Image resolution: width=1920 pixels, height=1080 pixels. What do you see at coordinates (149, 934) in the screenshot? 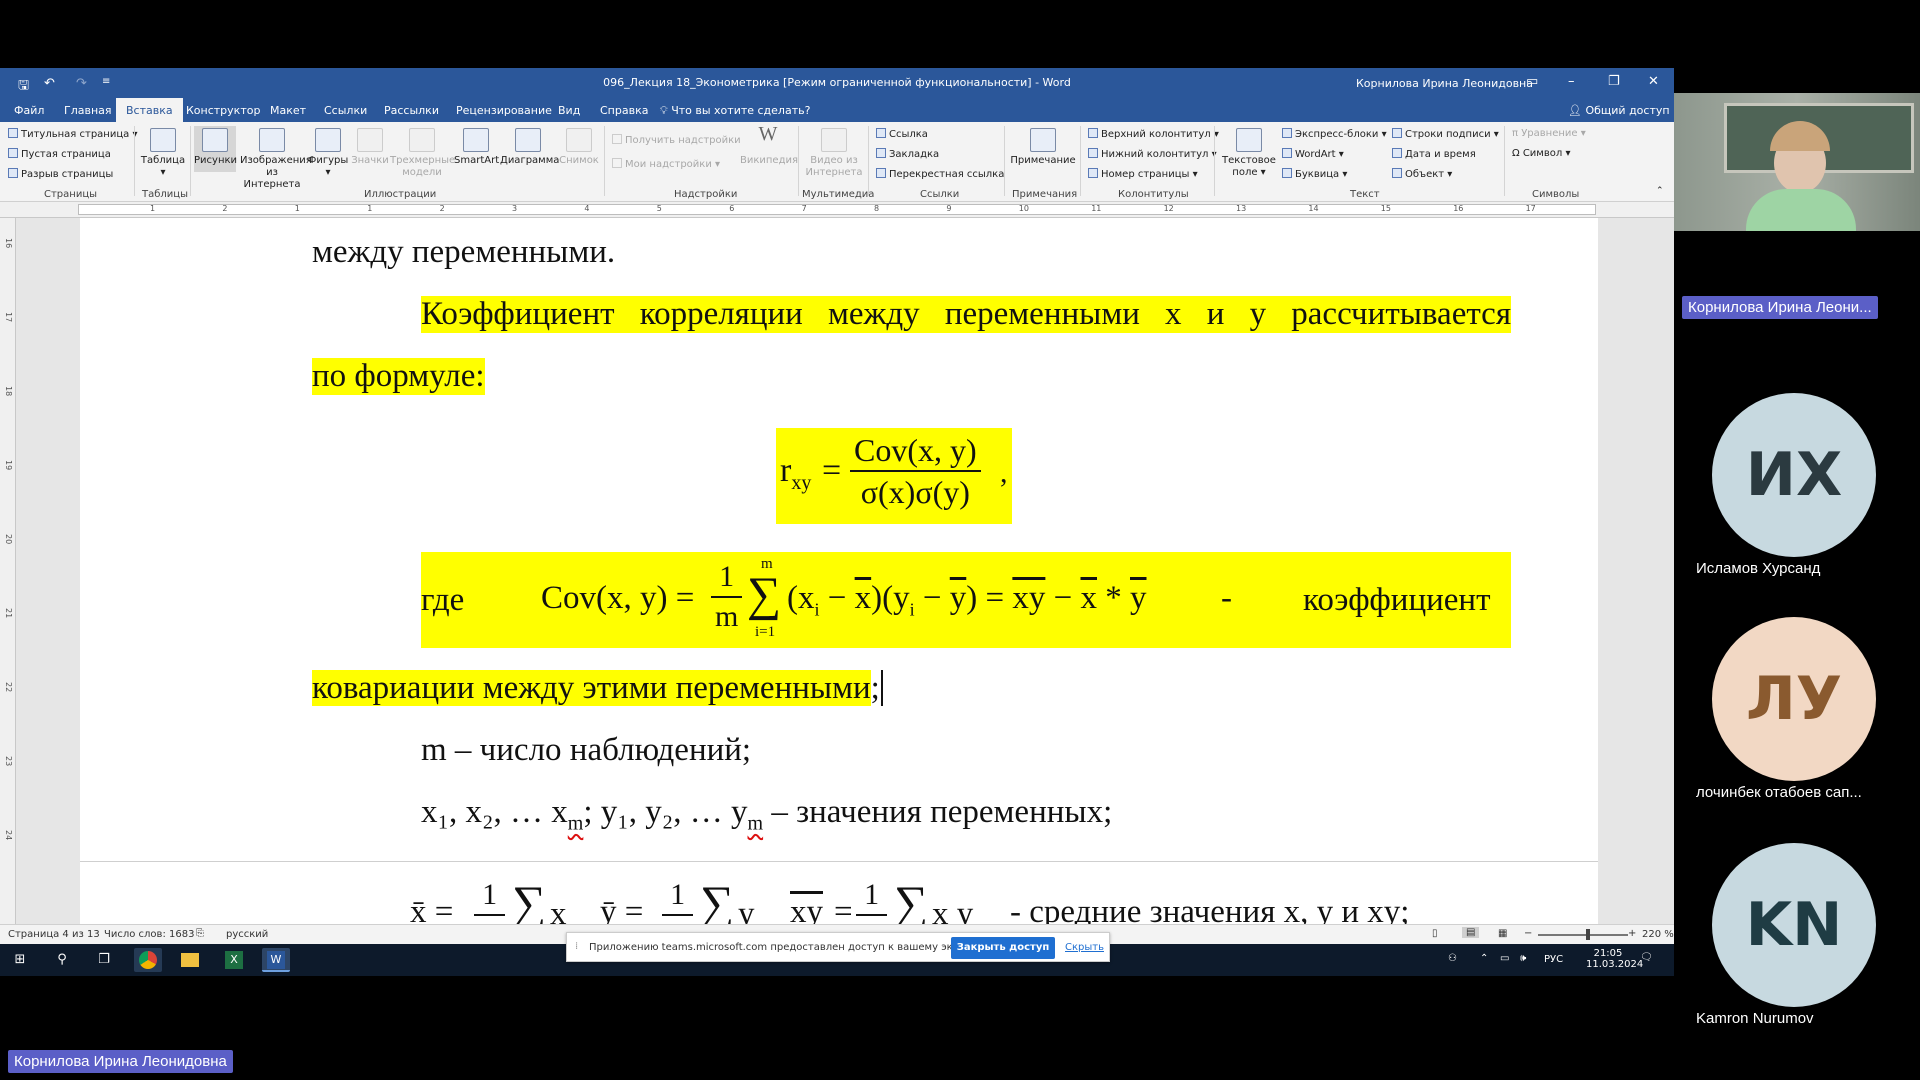
I see `word-count: Число слов: 1683` at bounding box center [149, 934].